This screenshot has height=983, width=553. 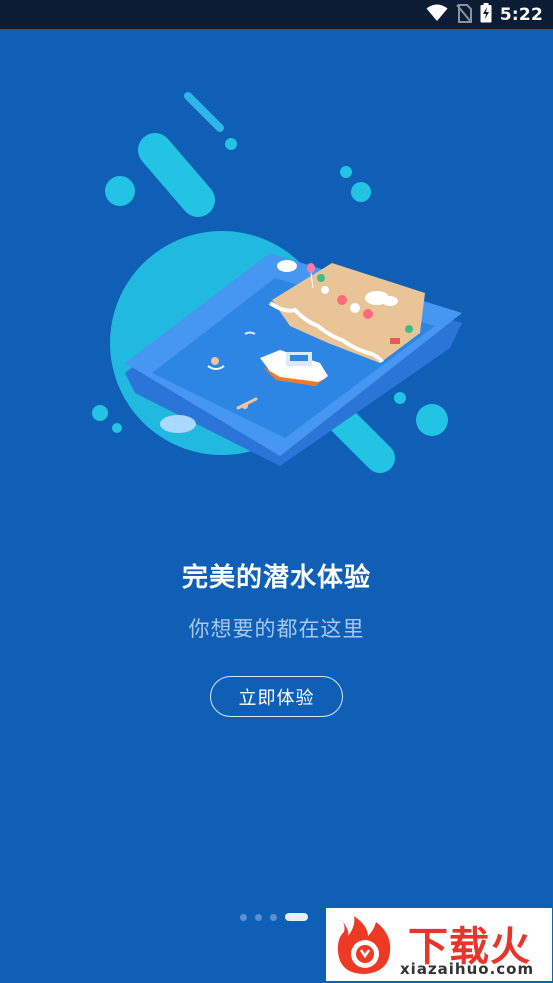 I want to click on onboarding-subtitle: 你想要的都在这里, so click(x=276, y=629).